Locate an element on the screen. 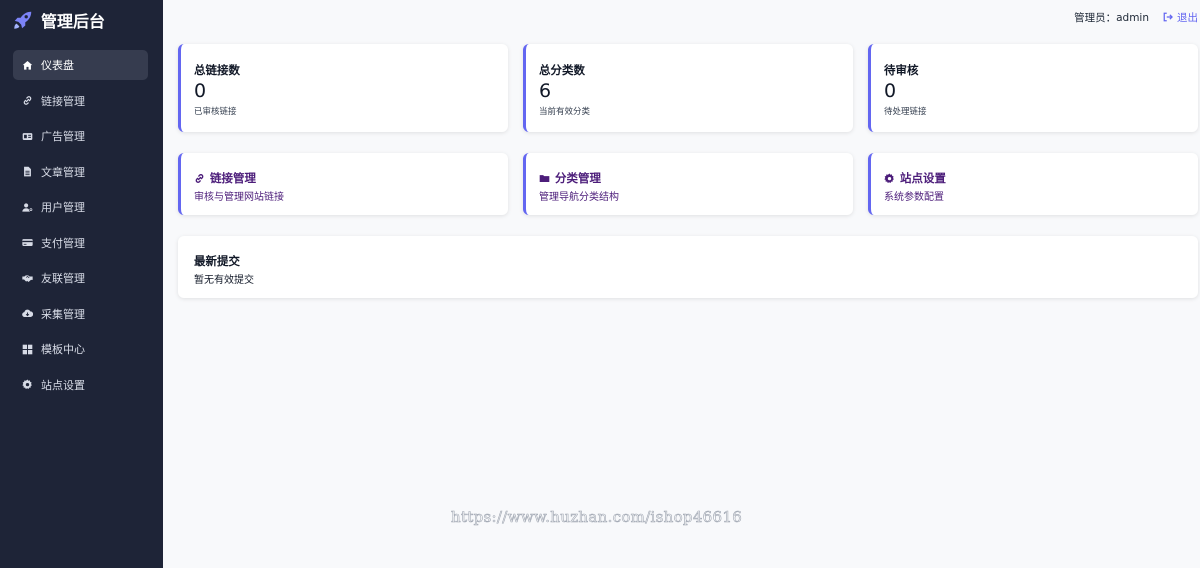  stat-desc: 当前有效分类 is located at coordinates (565, 112).